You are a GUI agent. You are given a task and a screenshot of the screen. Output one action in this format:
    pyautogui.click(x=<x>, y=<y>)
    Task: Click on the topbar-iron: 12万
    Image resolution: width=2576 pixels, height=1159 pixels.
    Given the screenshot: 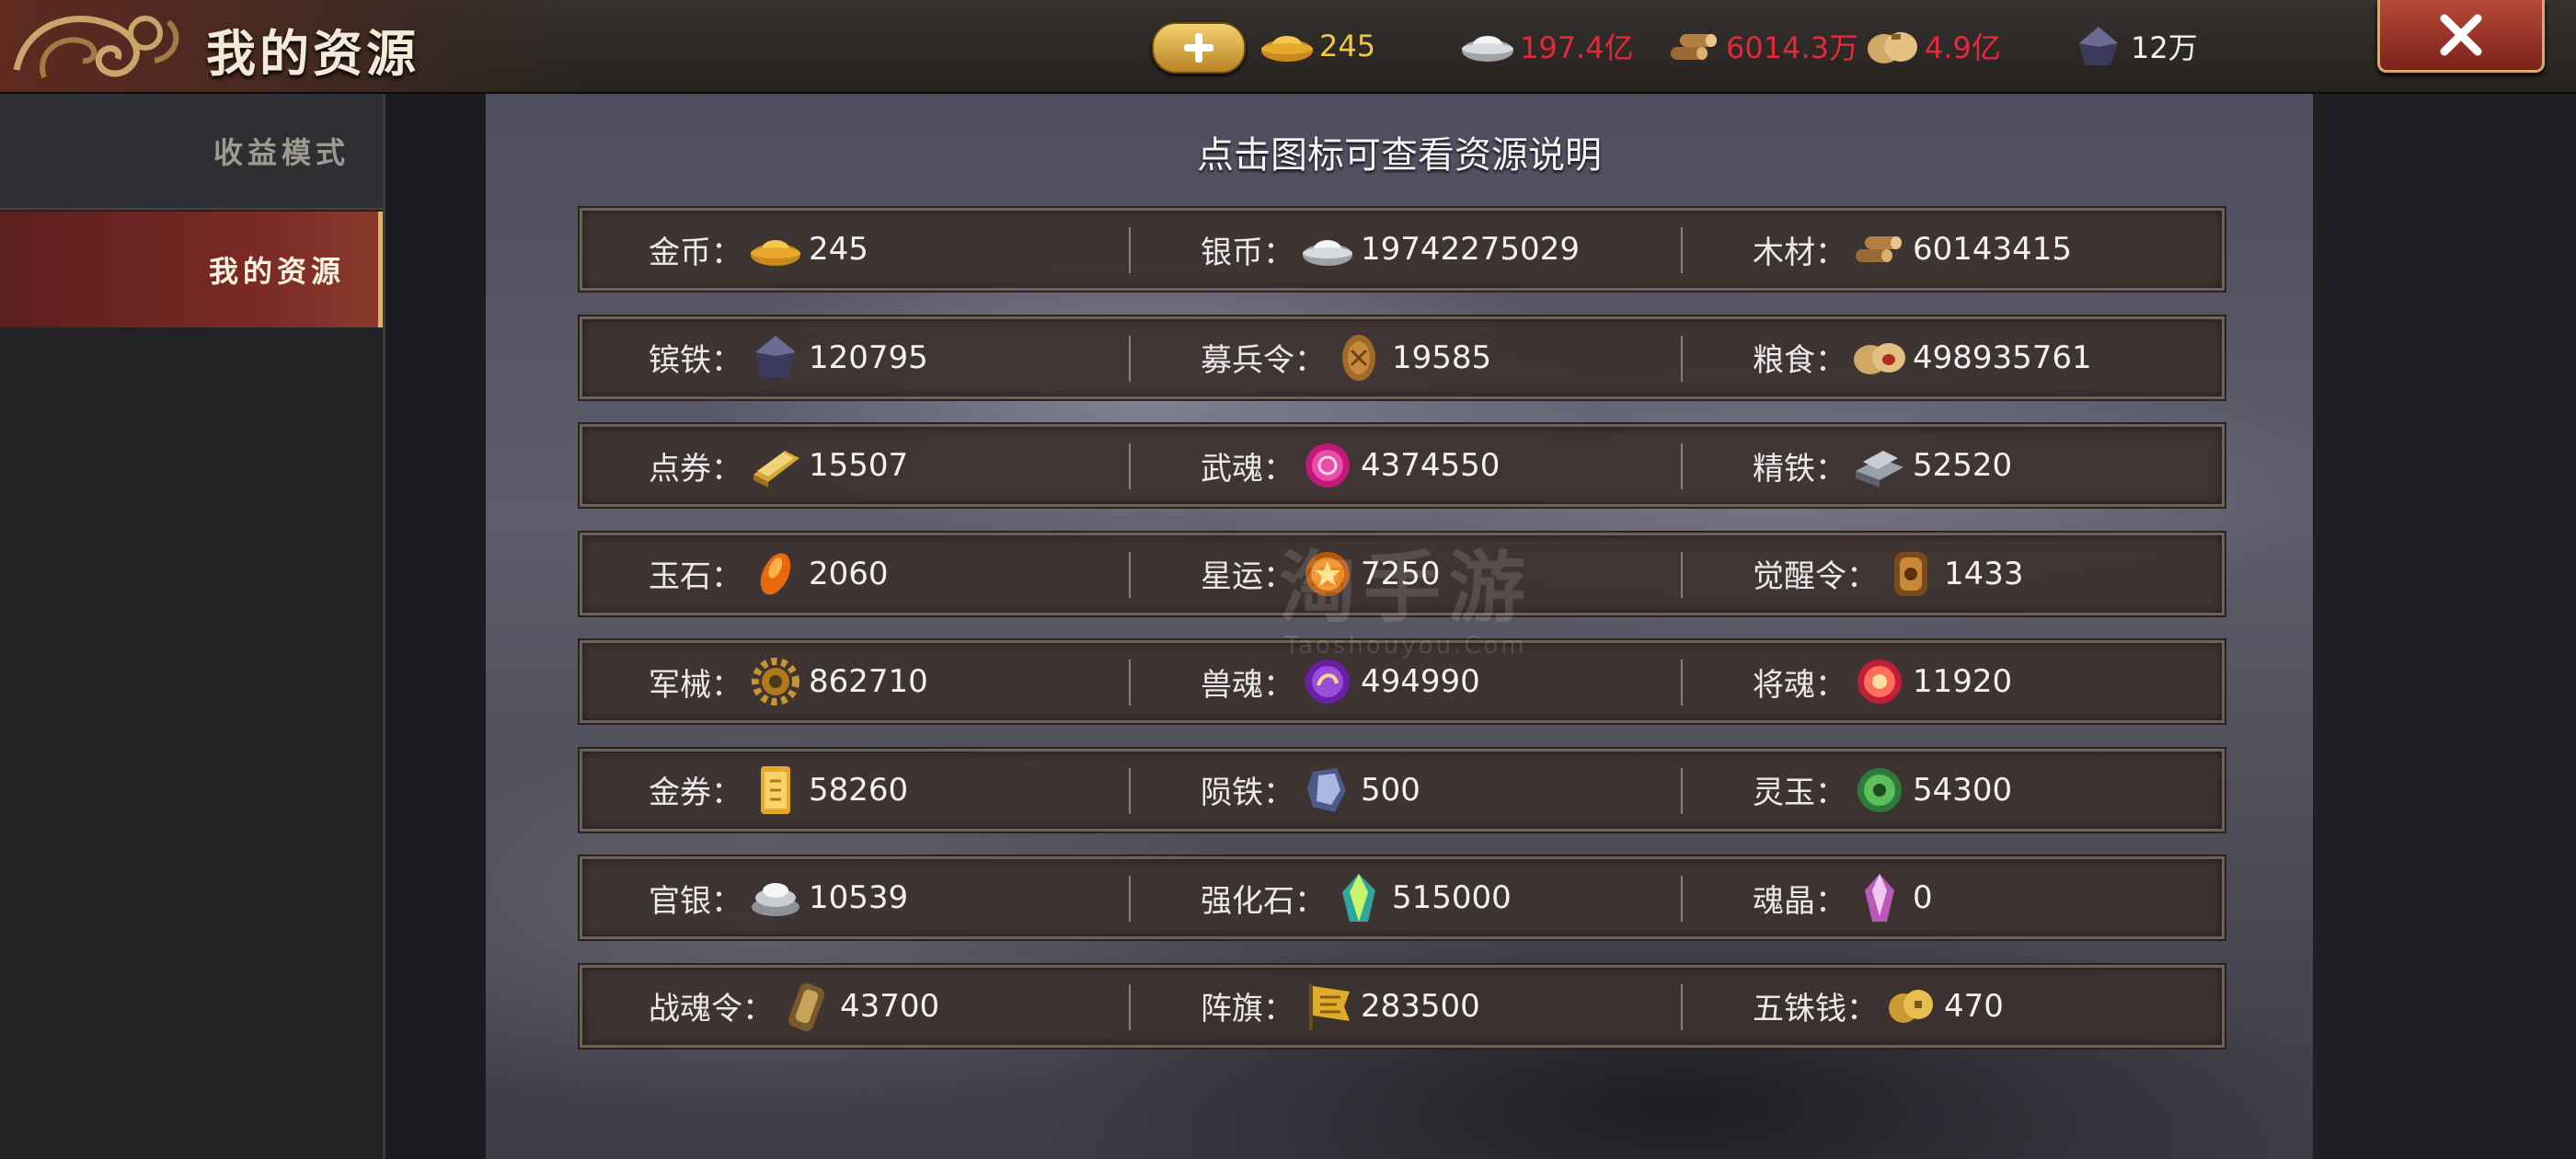 What is the action you would take?
    pyautogui.click(x=2134, y=46)
    